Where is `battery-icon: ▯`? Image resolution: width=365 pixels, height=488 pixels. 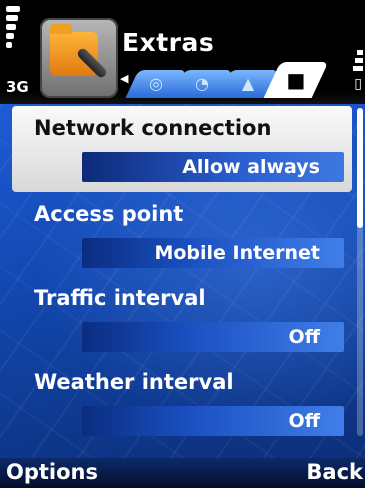
battery-icon: ▯ is located at coordinates (358, 84).